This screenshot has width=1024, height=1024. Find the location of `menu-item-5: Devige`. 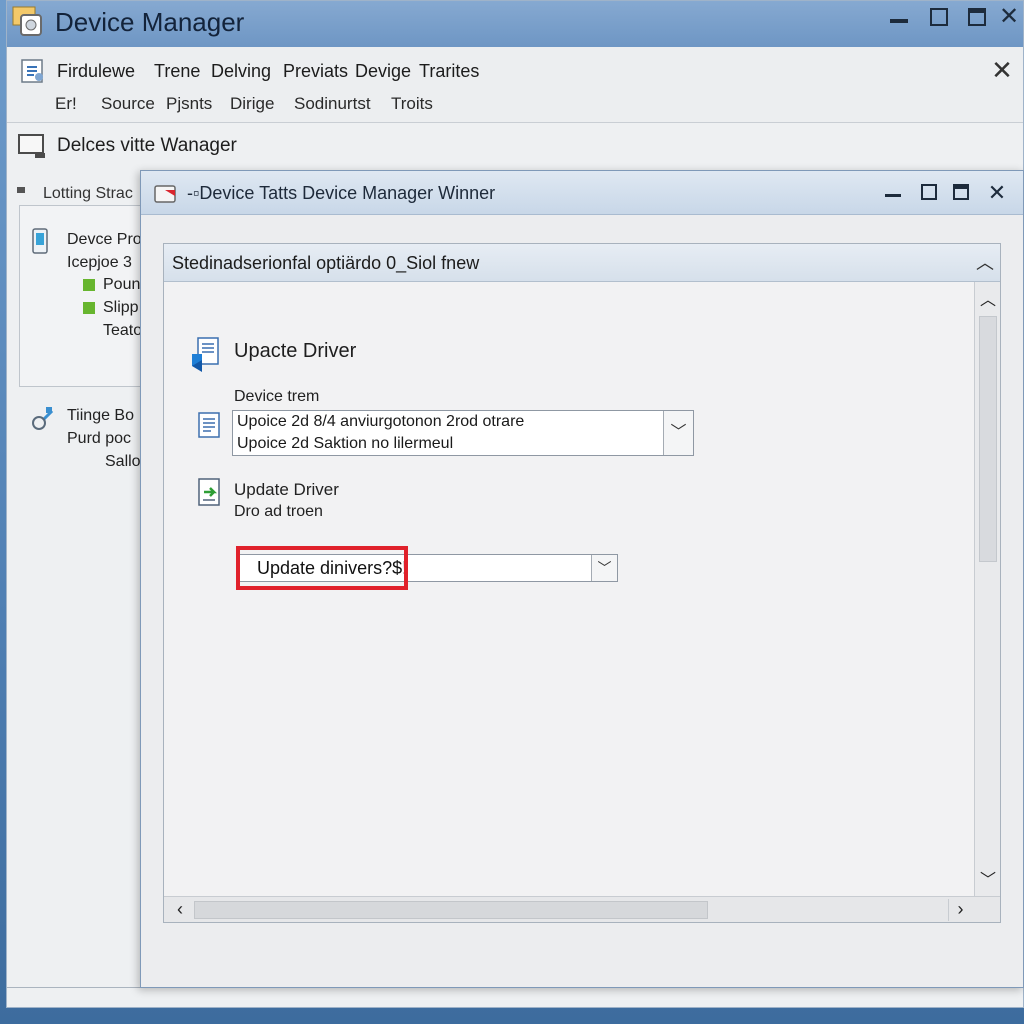

menu-item-5: Devige is located at coordinates (383, 71).